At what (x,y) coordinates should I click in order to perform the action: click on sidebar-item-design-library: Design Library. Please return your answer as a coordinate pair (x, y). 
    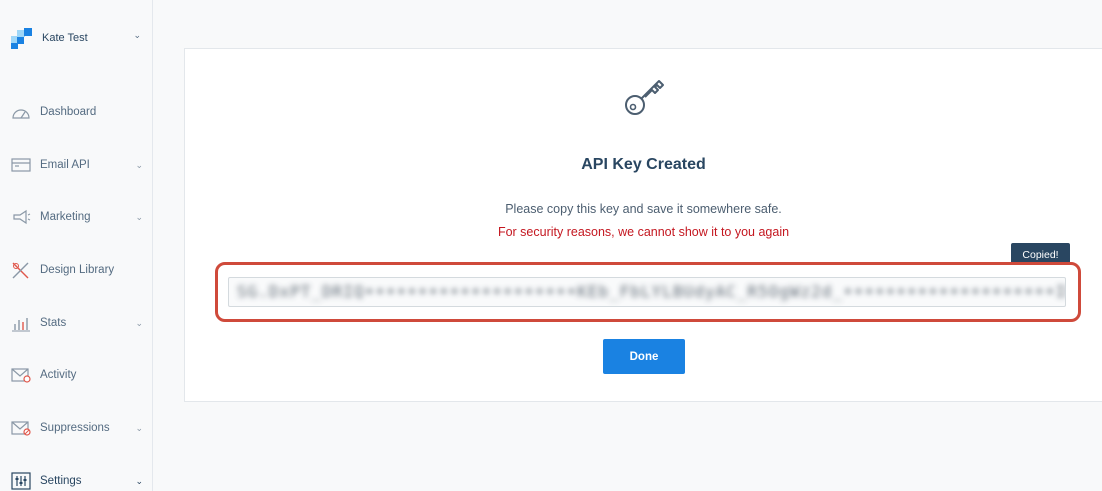
    Looking at the image, I should click on (76, 270).